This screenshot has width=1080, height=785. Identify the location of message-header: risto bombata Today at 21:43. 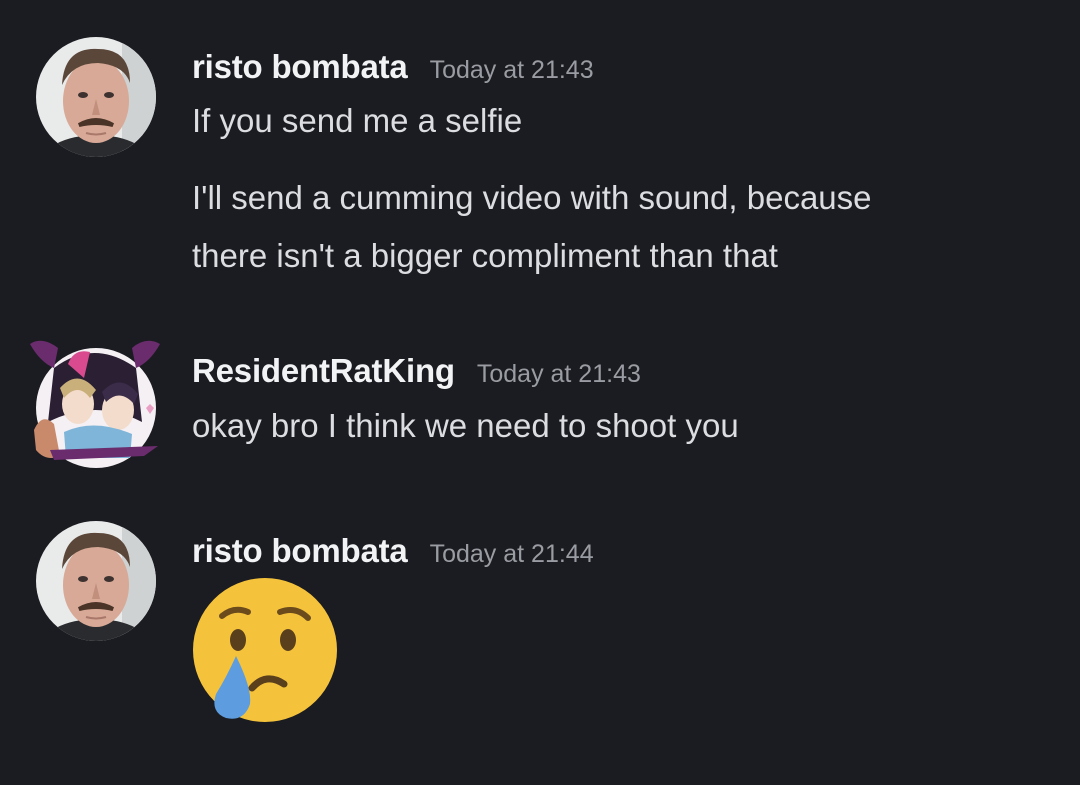
(393, 67).